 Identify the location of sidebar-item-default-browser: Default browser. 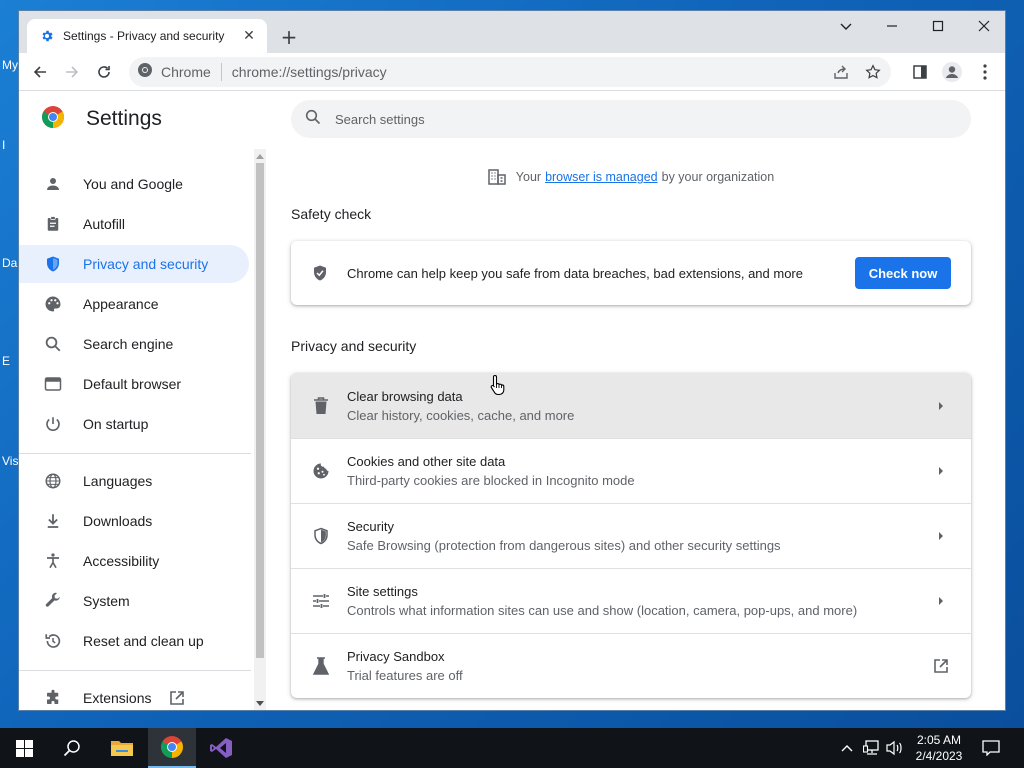
(134, 384).